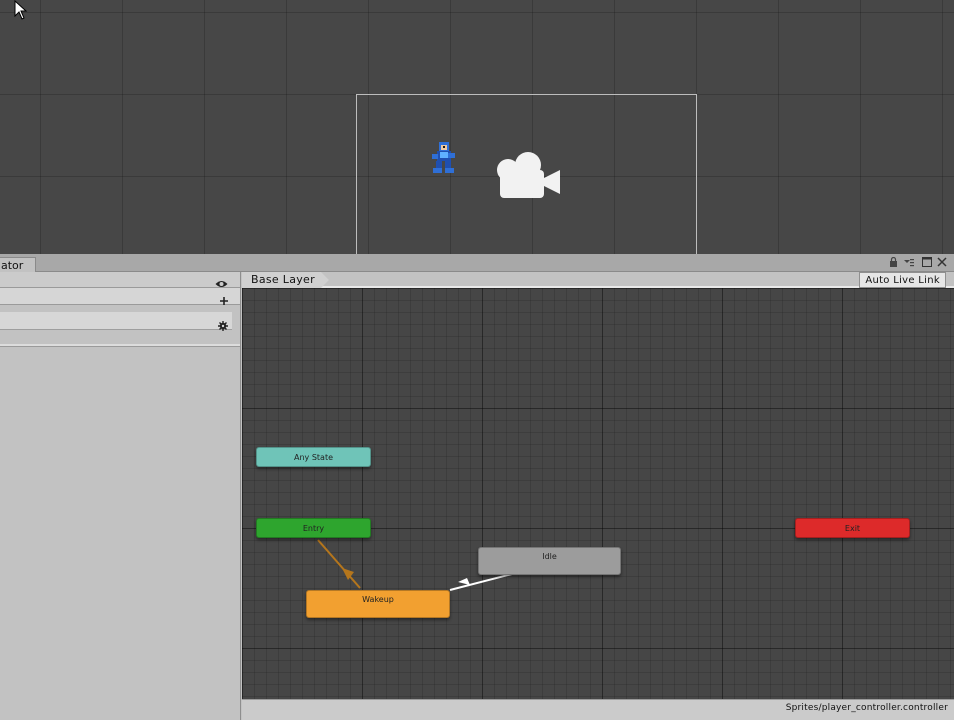 The height and width of the screenshot is (720, 954). Describe the element at coordinates (598, 709) in the screenshot. I see `animator-status-bar: Sprites/player_controller.controller` at that location.